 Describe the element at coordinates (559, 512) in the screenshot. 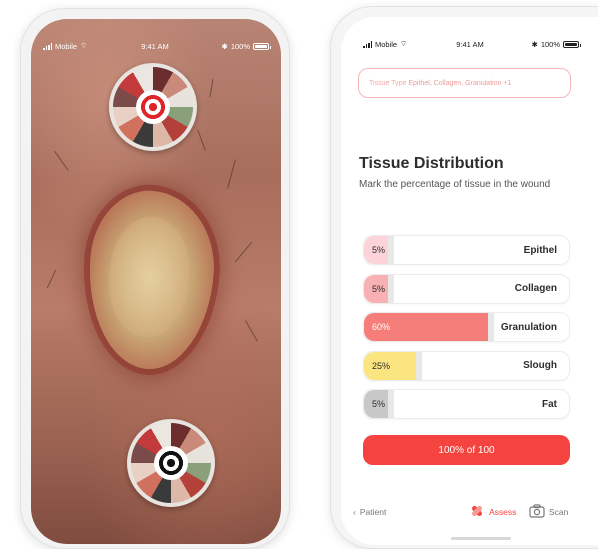

I see `tab-scan-label: Scan` at that location.